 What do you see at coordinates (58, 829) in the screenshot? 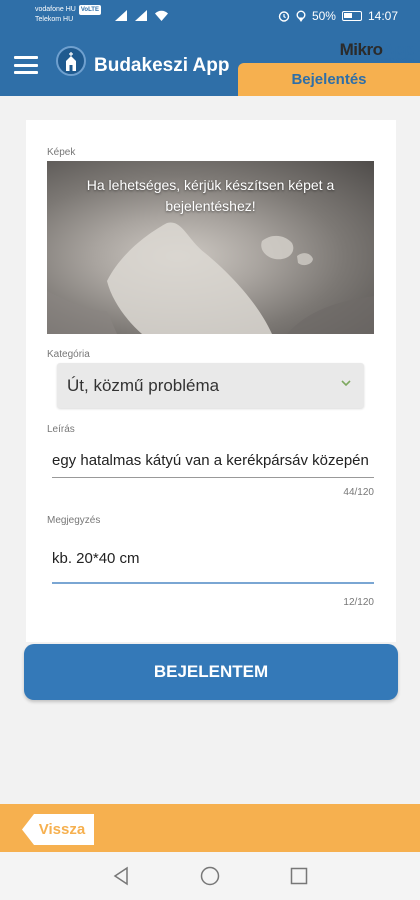
I see `back-button: Vissza` at bounding box center [58, 829].